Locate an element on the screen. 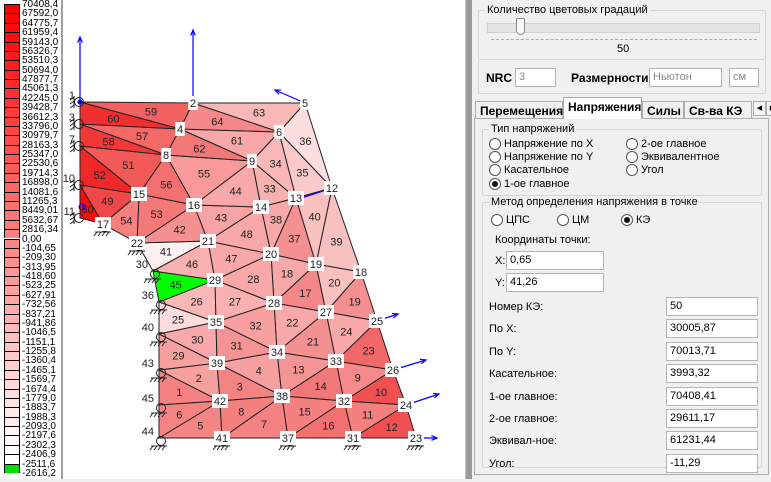  result-label: 1-ое главное: is located at coordinates (523, 396).